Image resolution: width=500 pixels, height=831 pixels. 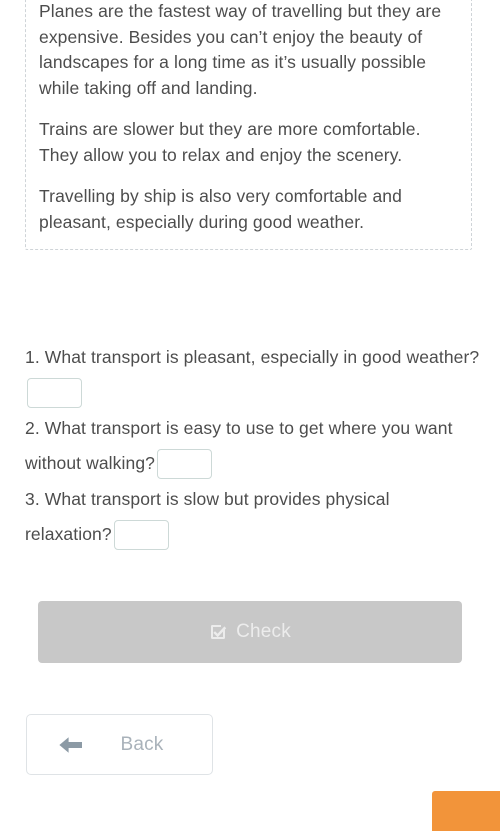 I want to click on check-button: Check, so click(x=250, y=632).